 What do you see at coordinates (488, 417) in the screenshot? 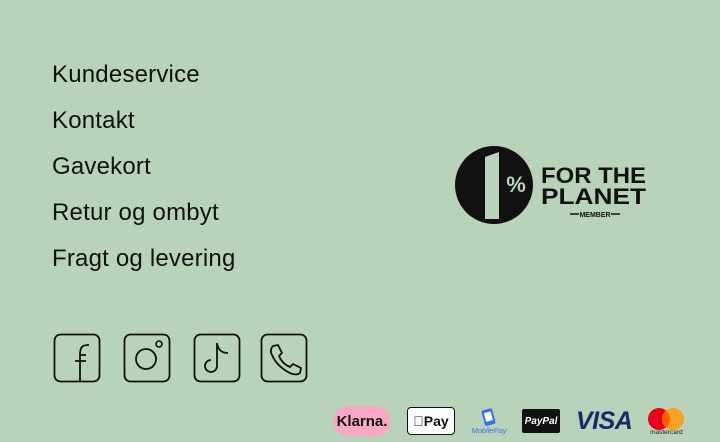
I see `mobilepay-icon` at bounding box center [488, 417].